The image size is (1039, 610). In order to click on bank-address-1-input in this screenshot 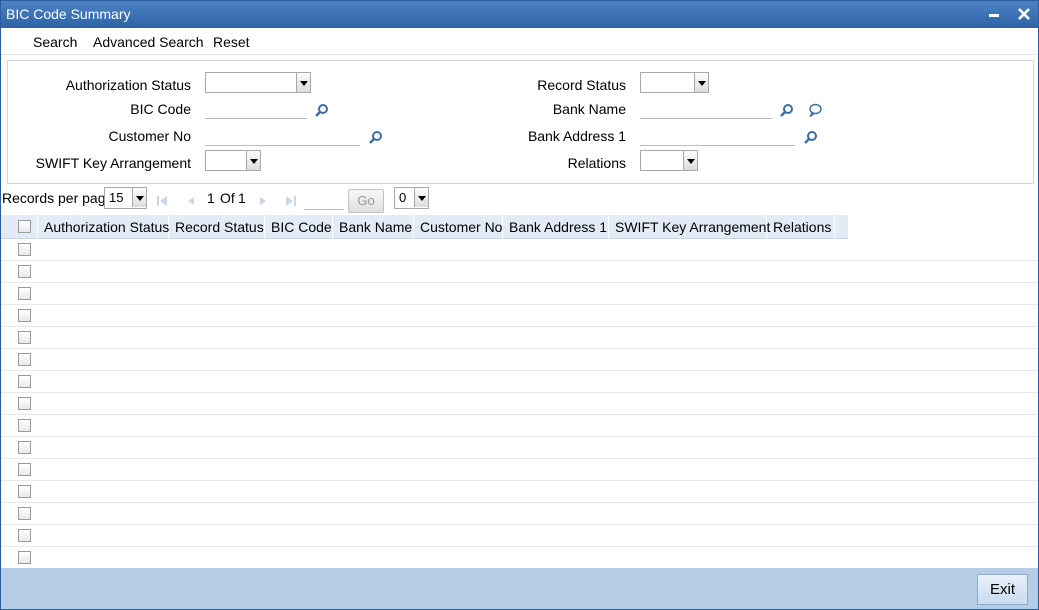, I will do `click(717, 136)`.